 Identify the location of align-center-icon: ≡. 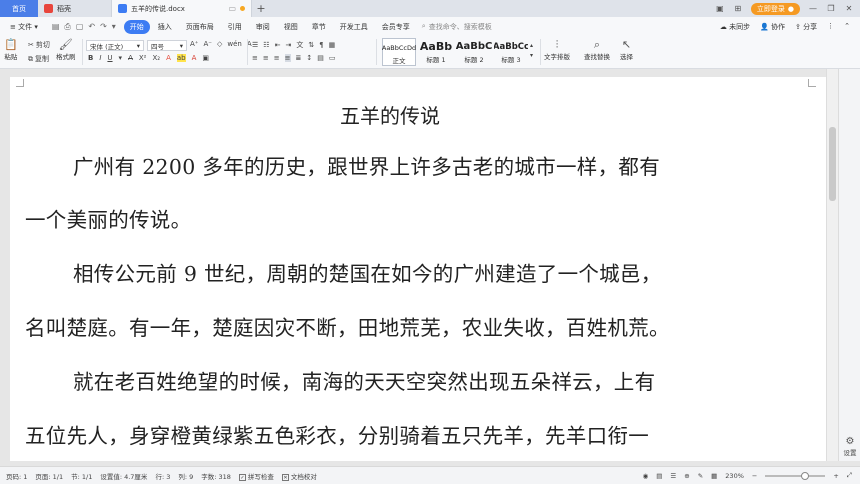
(266, 58).